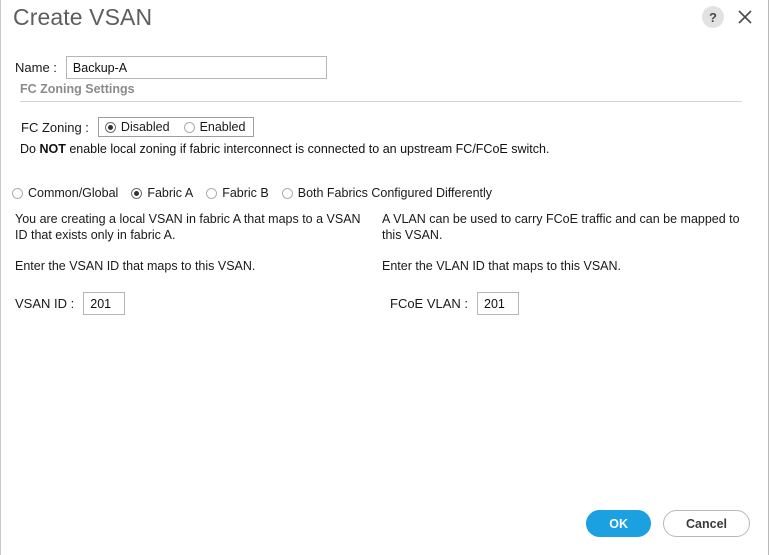 This screenshot has height=555, width=769. What do you see at coordinates (395, 193) in the screenshot?
I see `radio-label: Both Fabrics Configured Differently` at bounding box center [395, 193].